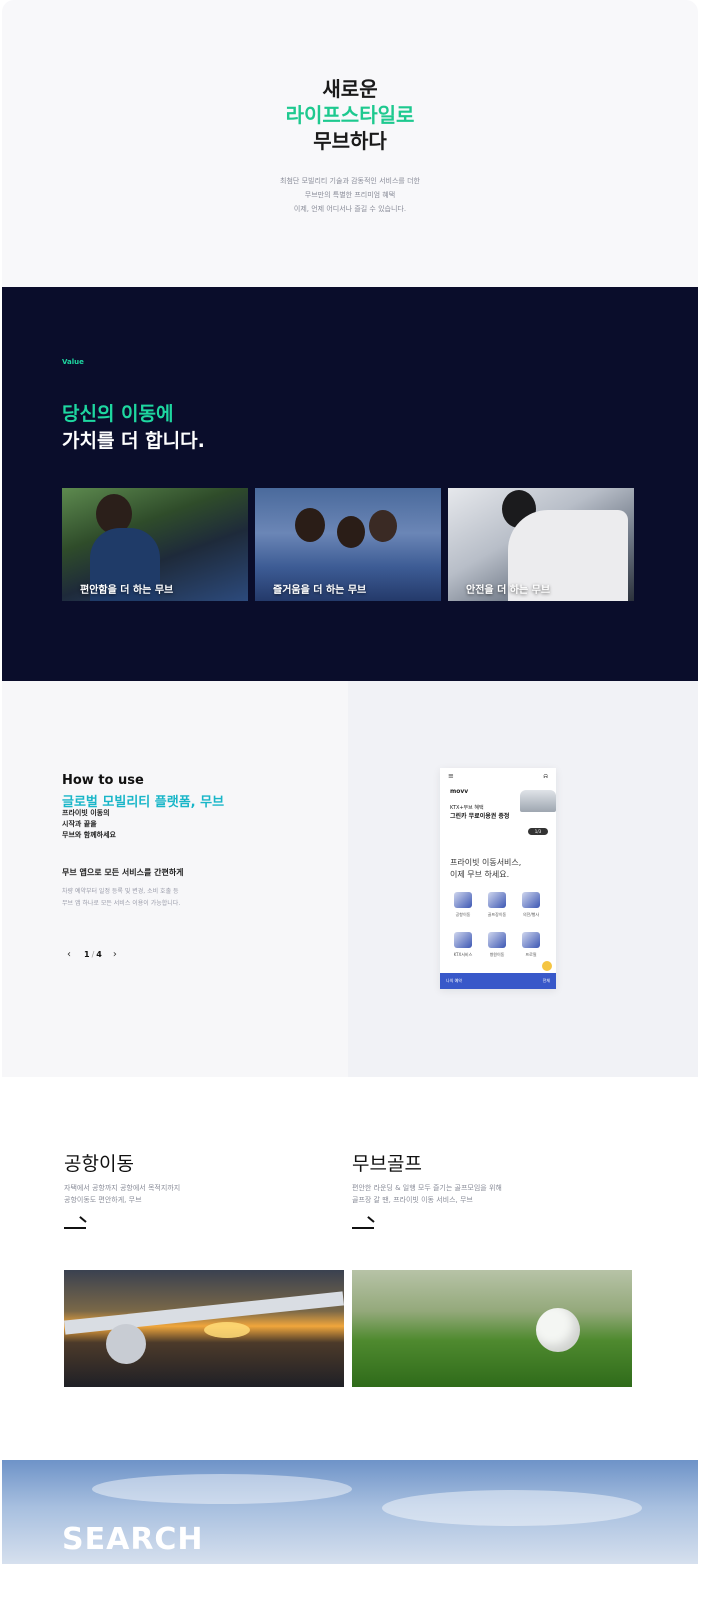 The width and height of the screenshot is (714, 1600). Describe the element at coordinates (546, 981) in the screenshot. I see `all-label: 전체` at that location.